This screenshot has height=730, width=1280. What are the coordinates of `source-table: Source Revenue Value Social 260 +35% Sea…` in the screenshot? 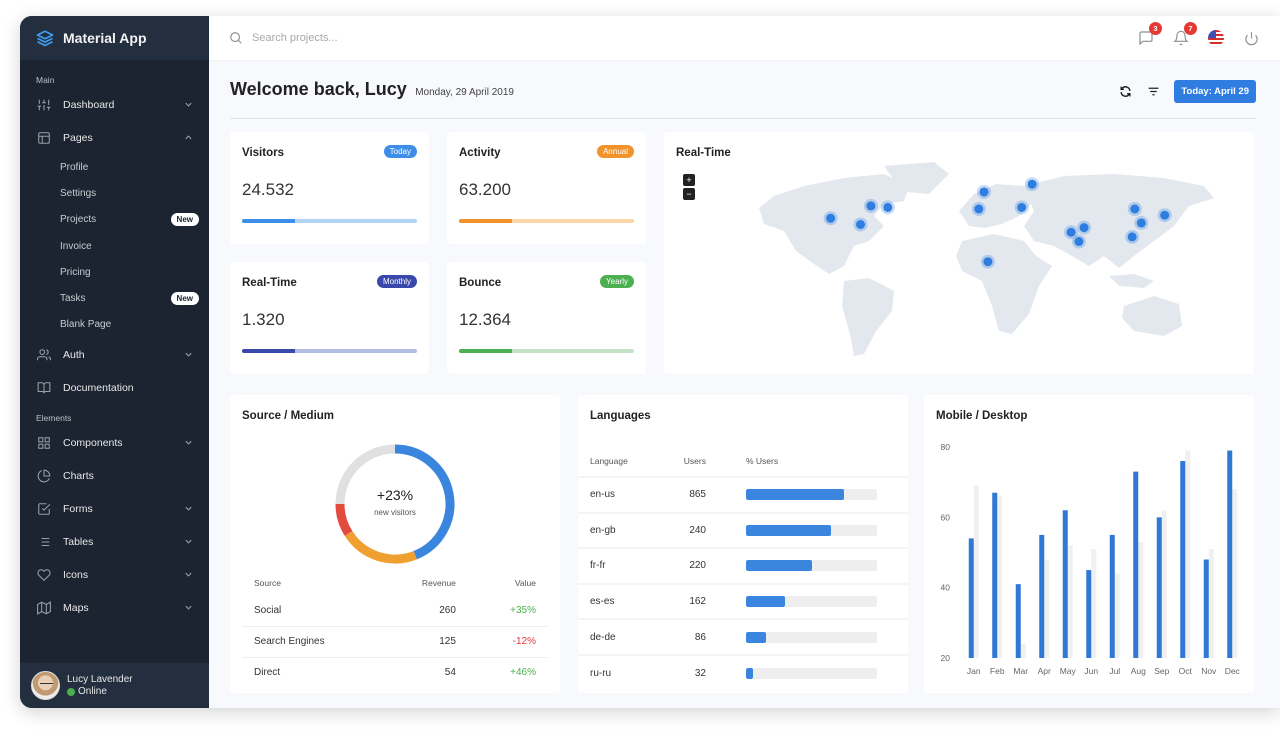 It's located at (395, 629).